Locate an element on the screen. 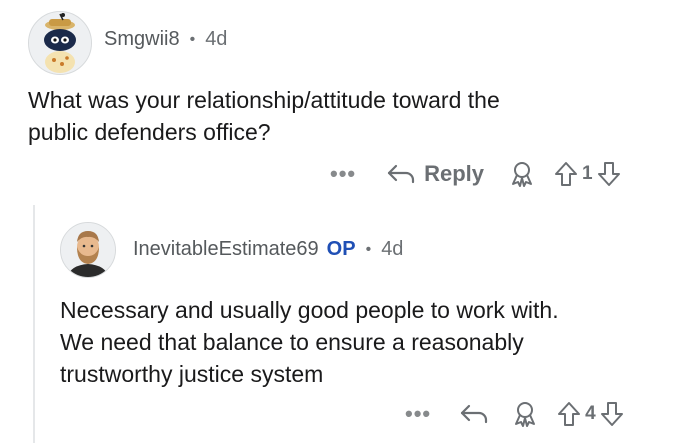 This screenshot has height=443, width=700. username: InevitableEstimate69 is located at coordinates (226, 249).